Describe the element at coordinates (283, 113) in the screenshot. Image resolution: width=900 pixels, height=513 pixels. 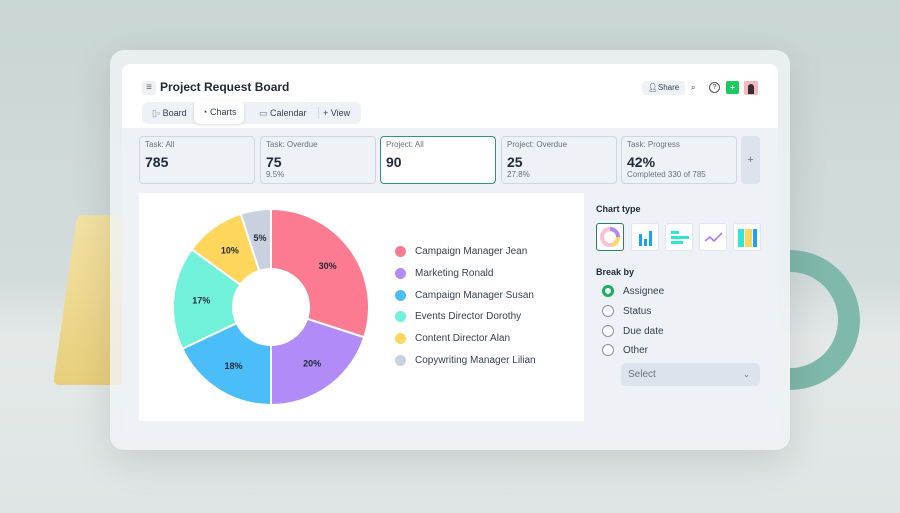
I see `tab-calendar: ▭ Calendar` at that location.